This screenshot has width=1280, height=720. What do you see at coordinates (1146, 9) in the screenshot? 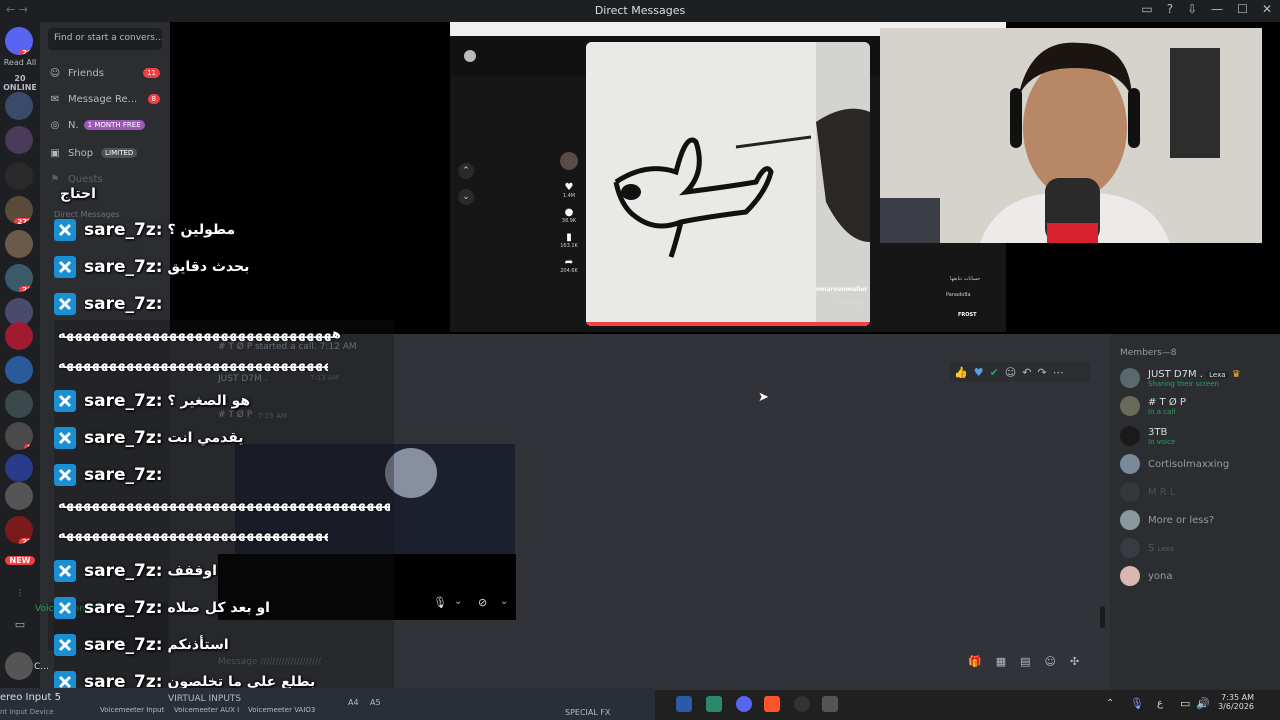
I see `inbox-icon: ▭` at bounding box center [1146, 9].